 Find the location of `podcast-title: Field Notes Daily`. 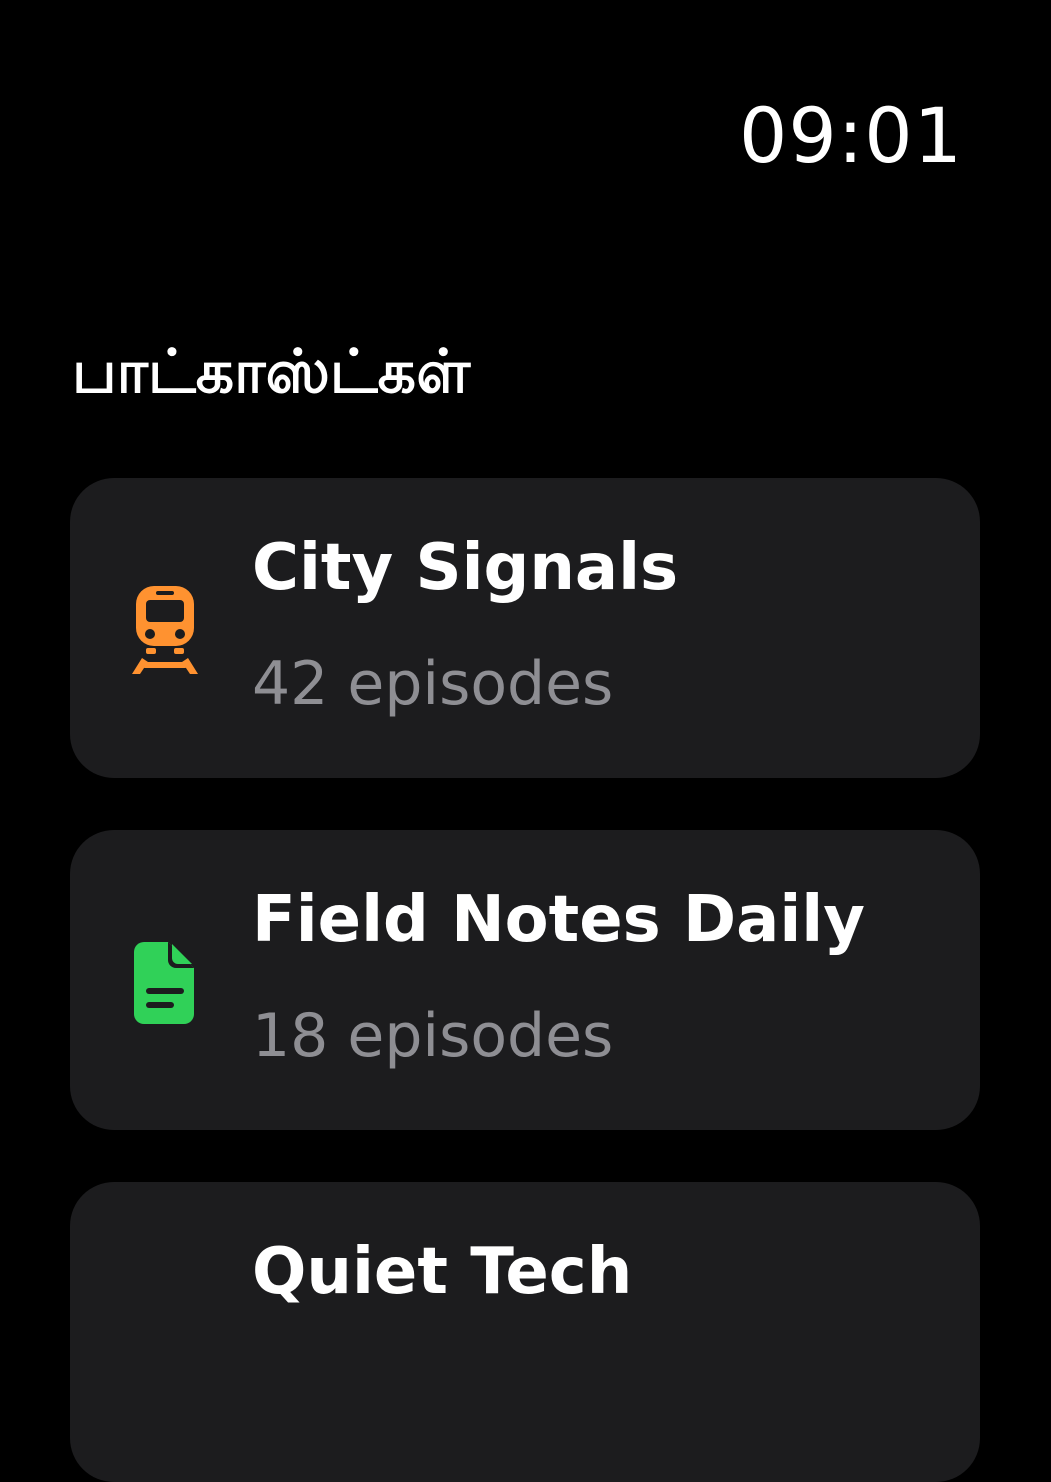

podcast-title: Field Notes Daily is located at coordinates (558, 920).